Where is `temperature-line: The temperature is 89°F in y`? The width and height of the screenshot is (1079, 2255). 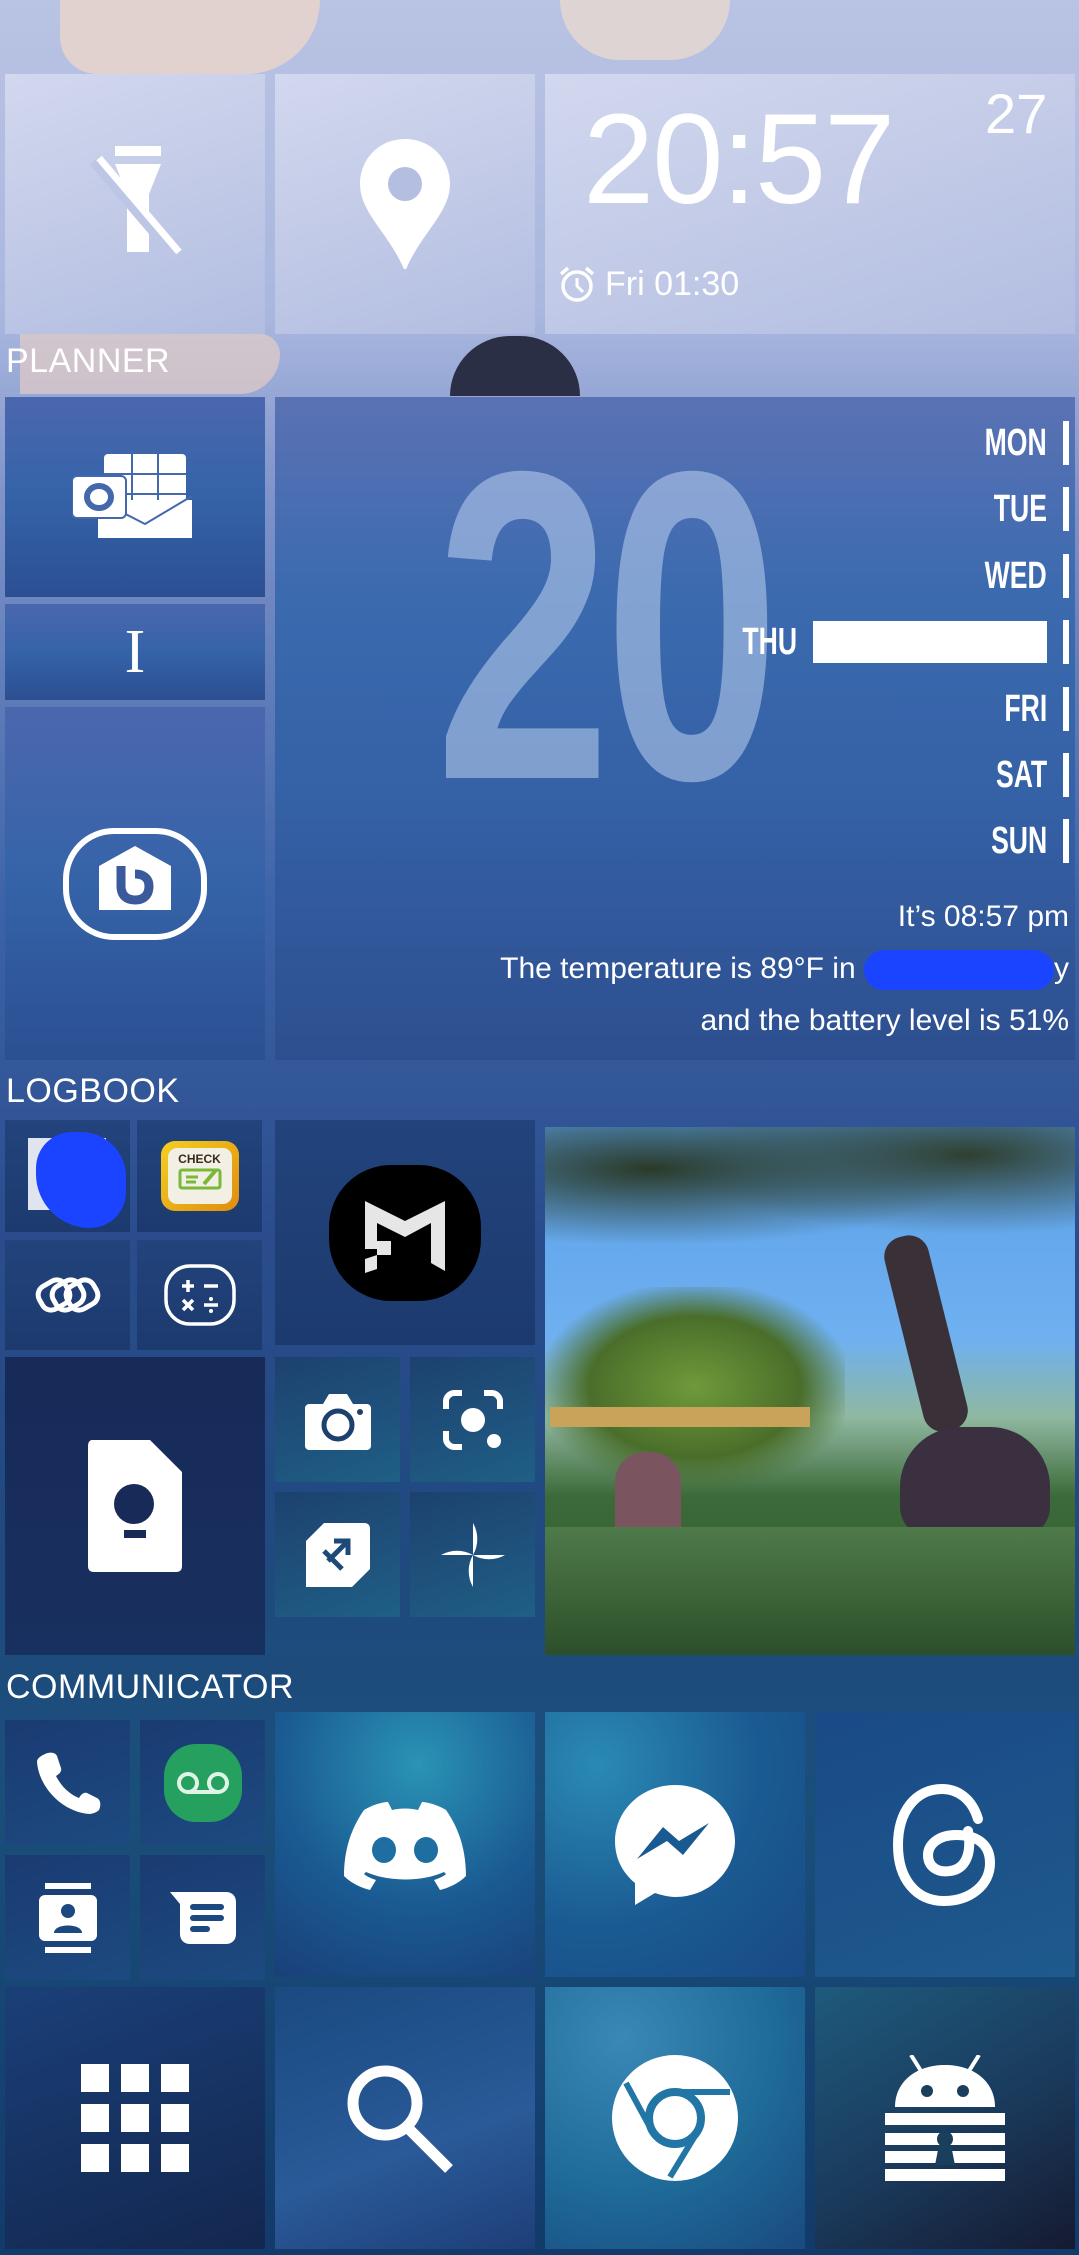
temperature-line: The temperature is 89°F in y is located at coordinates (784, 969).